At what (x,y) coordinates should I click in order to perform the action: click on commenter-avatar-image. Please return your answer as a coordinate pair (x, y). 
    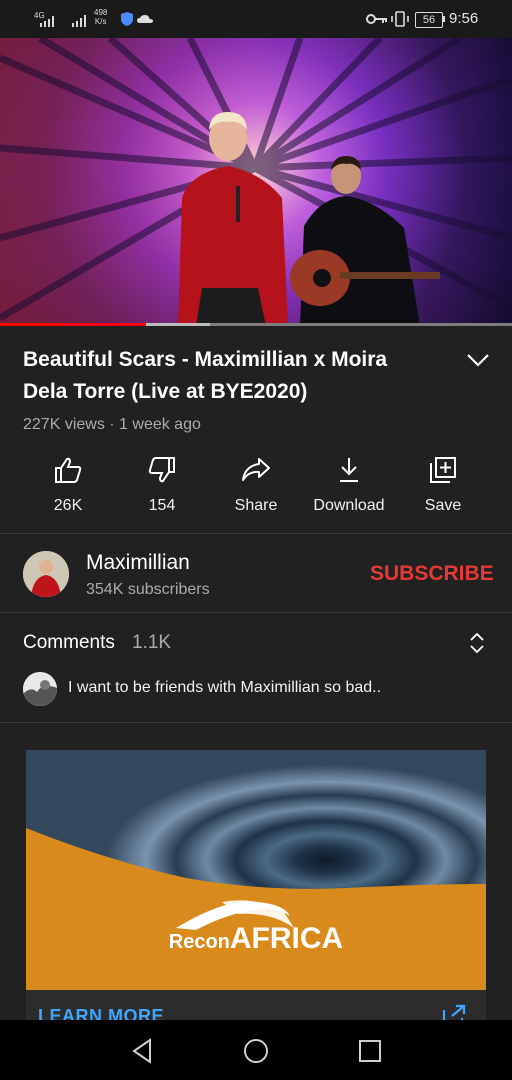
    Looking at the image, I should click on (40, 689).